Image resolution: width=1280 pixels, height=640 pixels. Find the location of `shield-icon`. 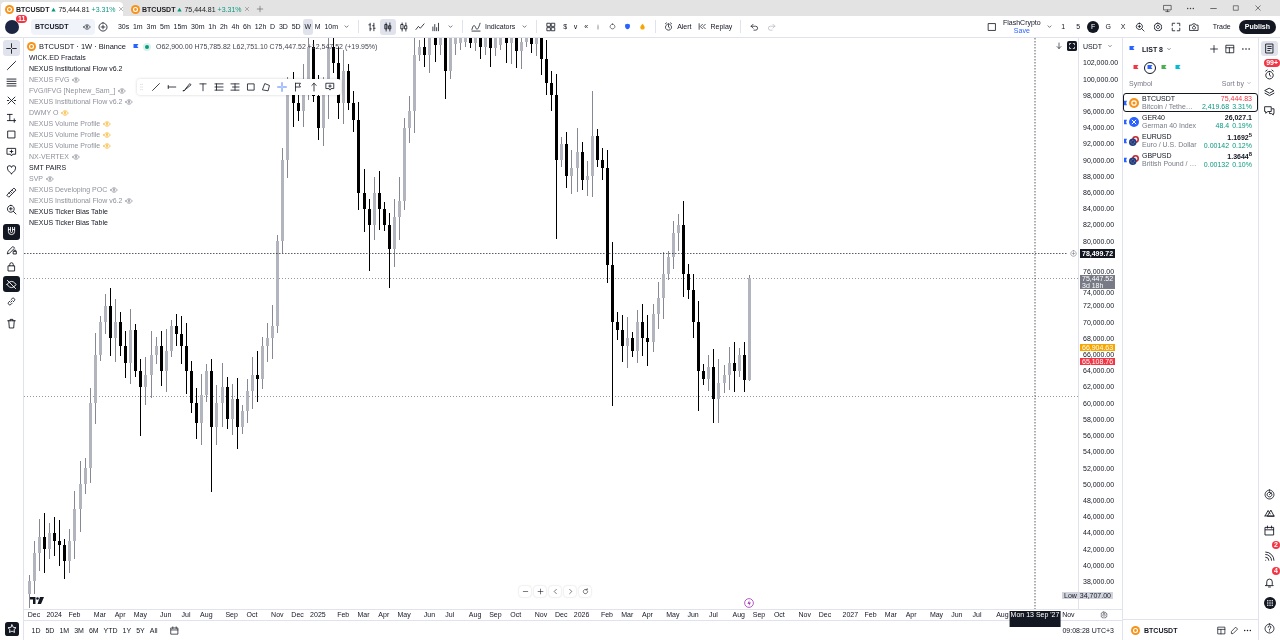

shield-icon is located at coordinates (628, 26).